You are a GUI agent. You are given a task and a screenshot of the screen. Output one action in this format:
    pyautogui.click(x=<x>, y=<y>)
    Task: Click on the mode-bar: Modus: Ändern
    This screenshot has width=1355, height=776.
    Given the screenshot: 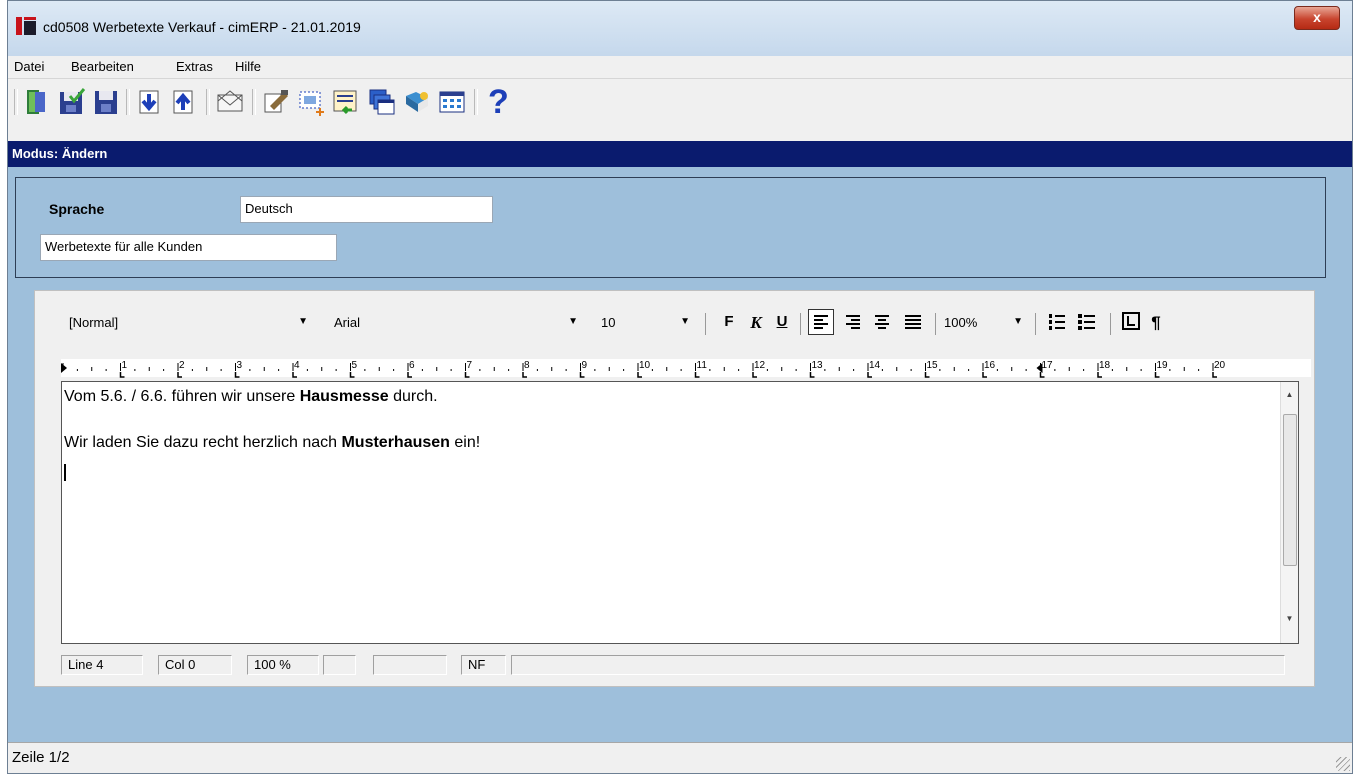 What is the action you would take?
    pyautogui.click(x=680, y=154)
    